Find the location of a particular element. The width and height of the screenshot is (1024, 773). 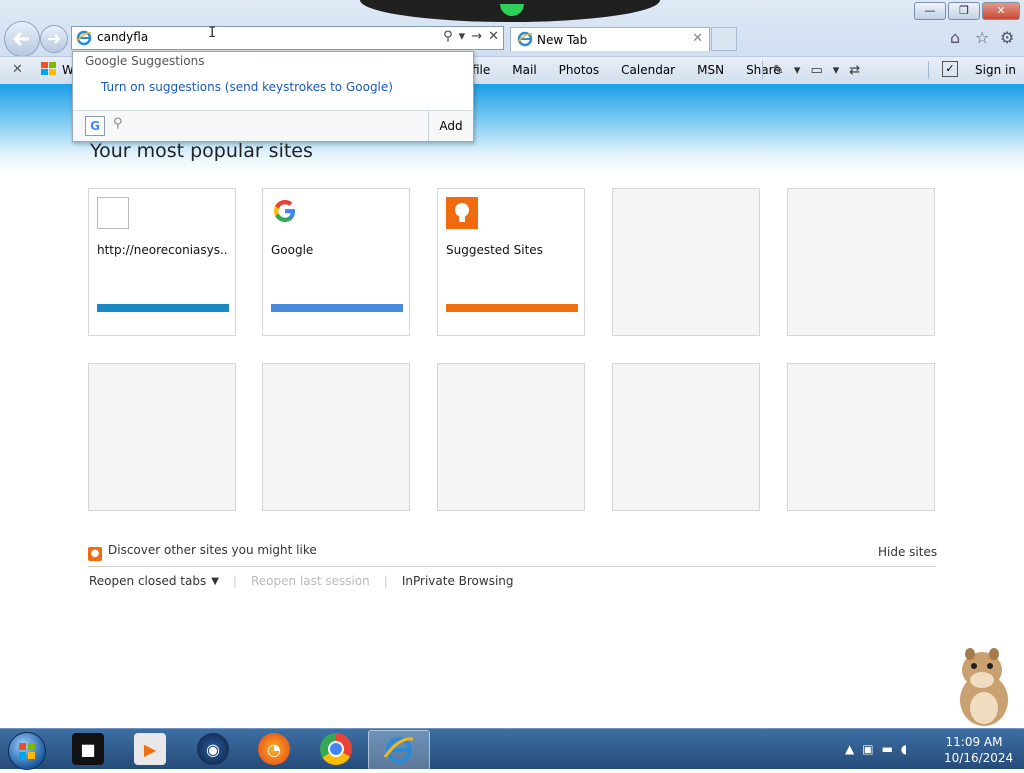

favorites-star-icon: ☆ is located at coordinates (982, 37).